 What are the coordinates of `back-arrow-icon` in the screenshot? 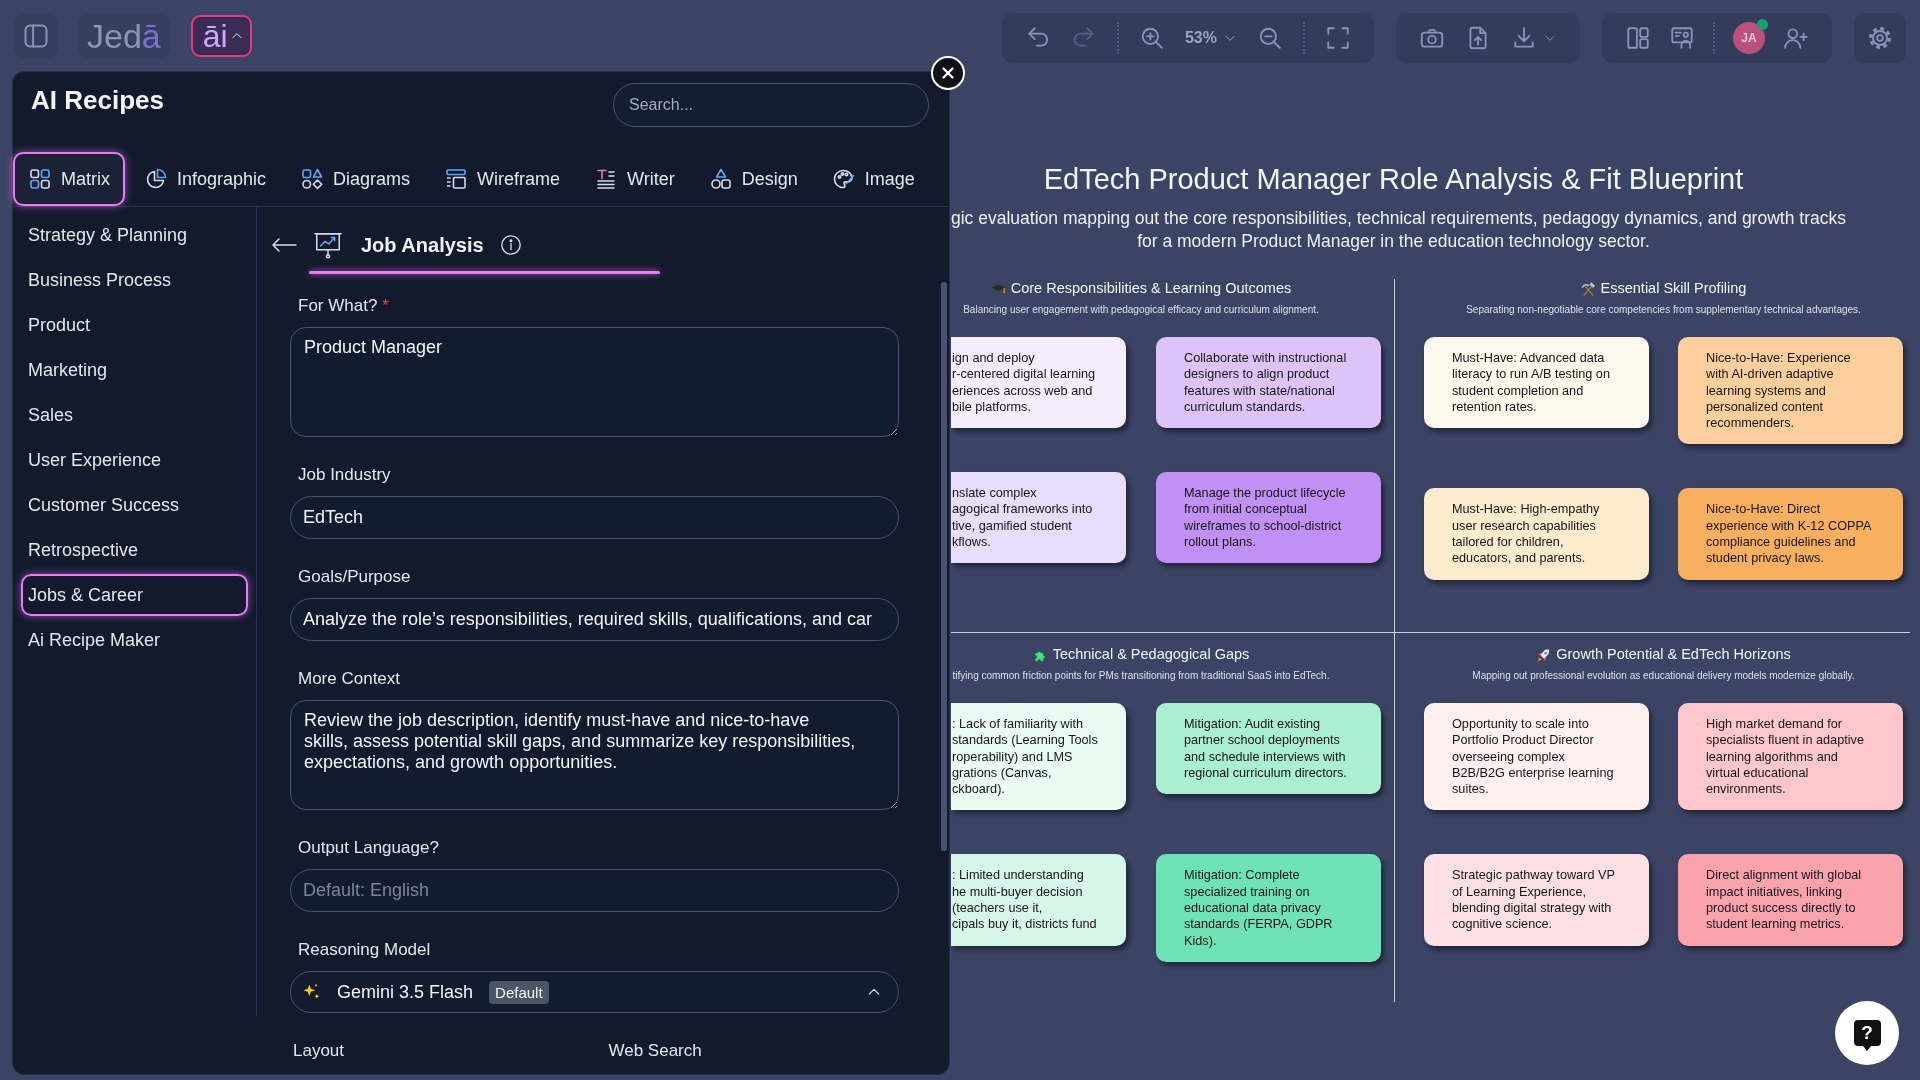 It's located at (284, 245).